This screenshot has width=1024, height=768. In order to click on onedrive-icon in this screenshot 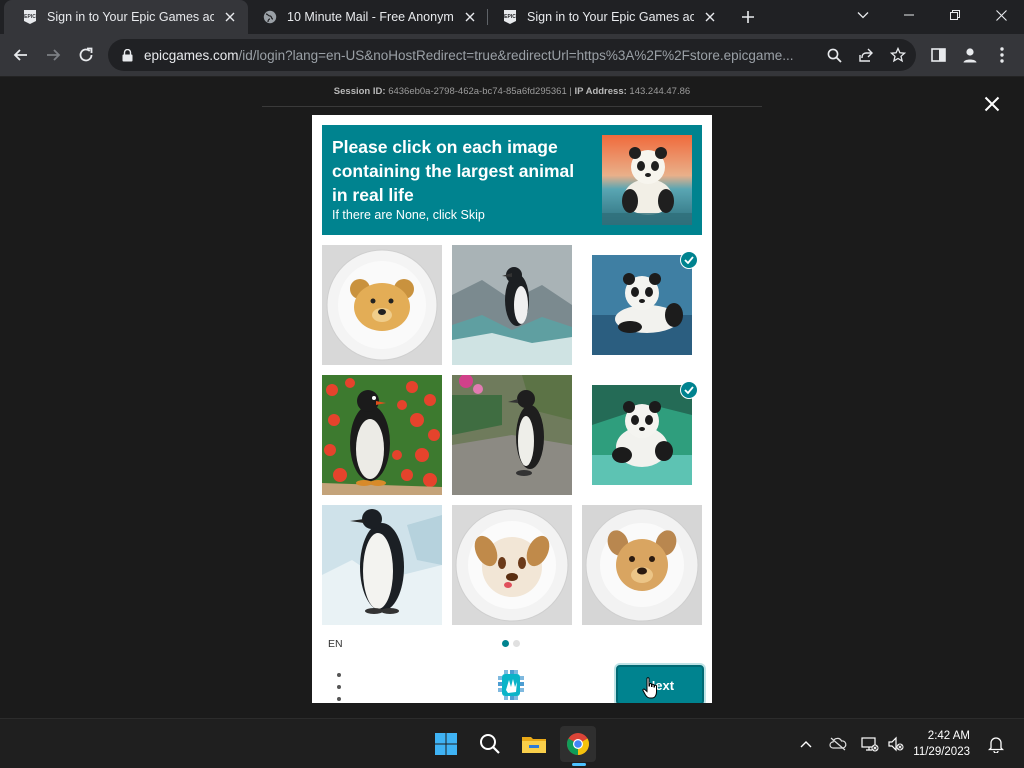, I will do `click(838, 744)`.